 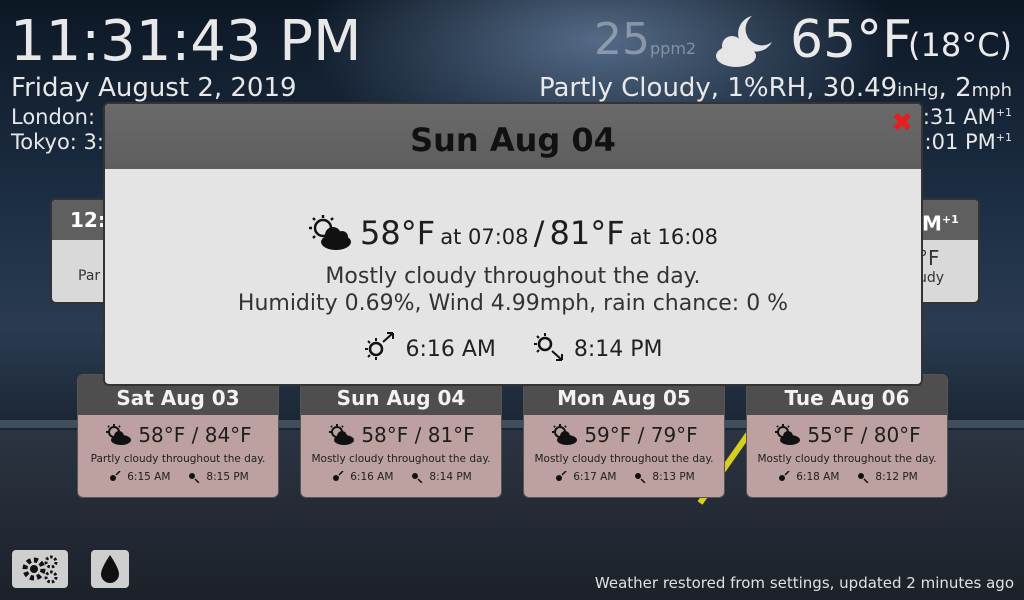 What do you see at coordinates (618, 349) in the screenshot?
I see `dialog-sunset-time: 8:14 PM` at bounding box center [618, 349].